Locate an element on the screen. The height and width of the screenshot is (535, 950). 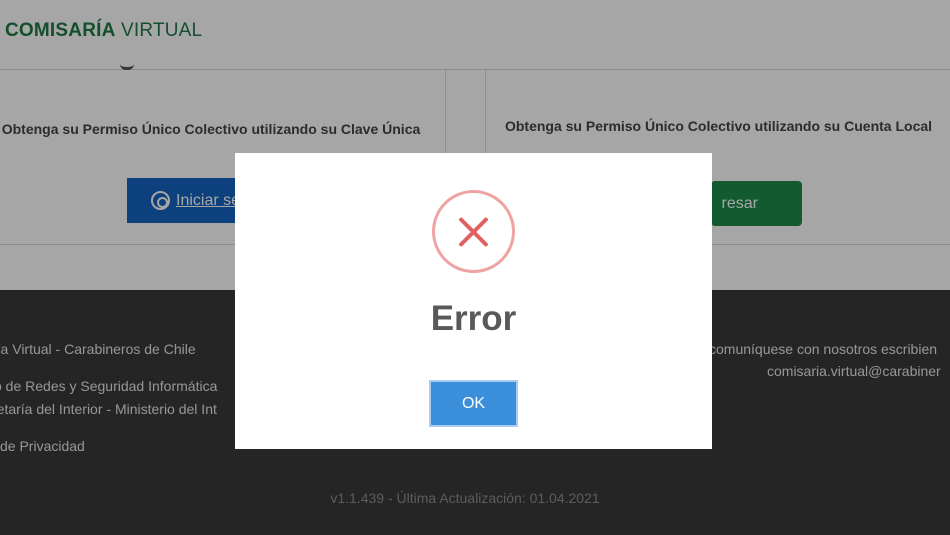
dialog-title: Error is located at coordinates (473, 318).